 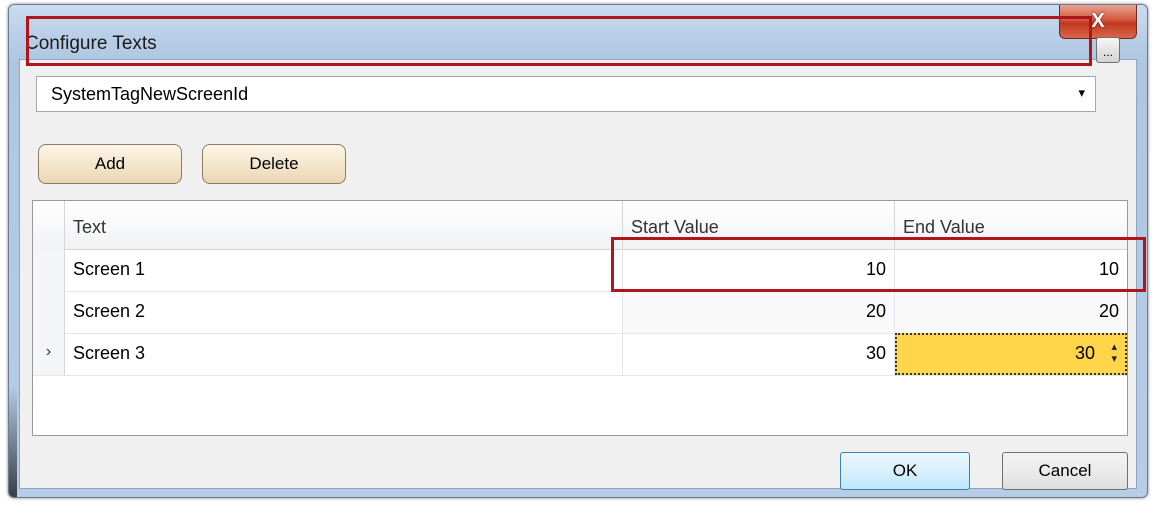 I want to click on delete-button: Delete, so click(x=274, y=164).